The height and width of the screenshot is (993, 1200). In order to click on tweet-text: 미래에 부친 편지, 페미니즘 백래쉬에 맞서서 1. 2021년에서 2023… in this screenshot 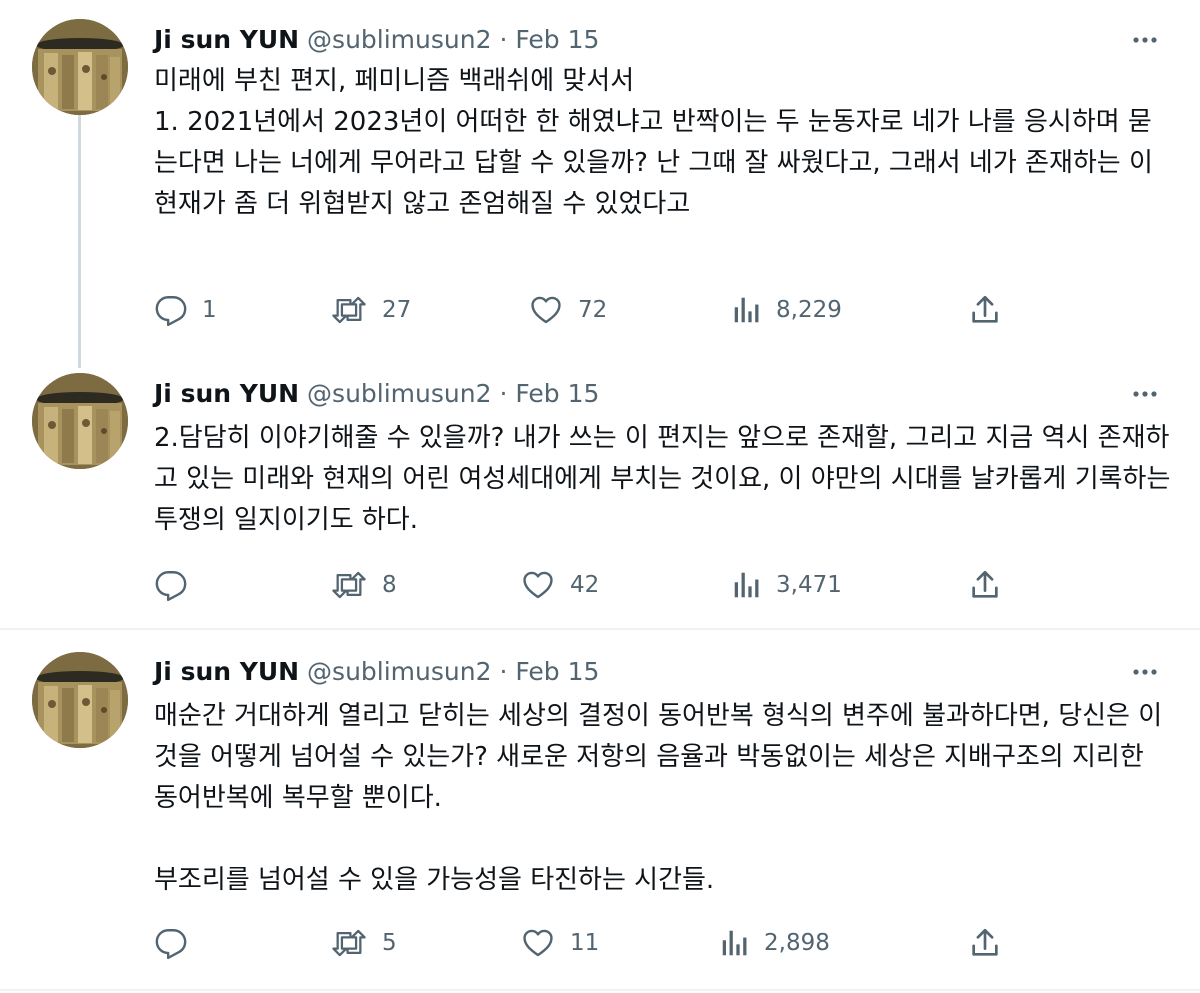, I will do `click(664, 143)`.